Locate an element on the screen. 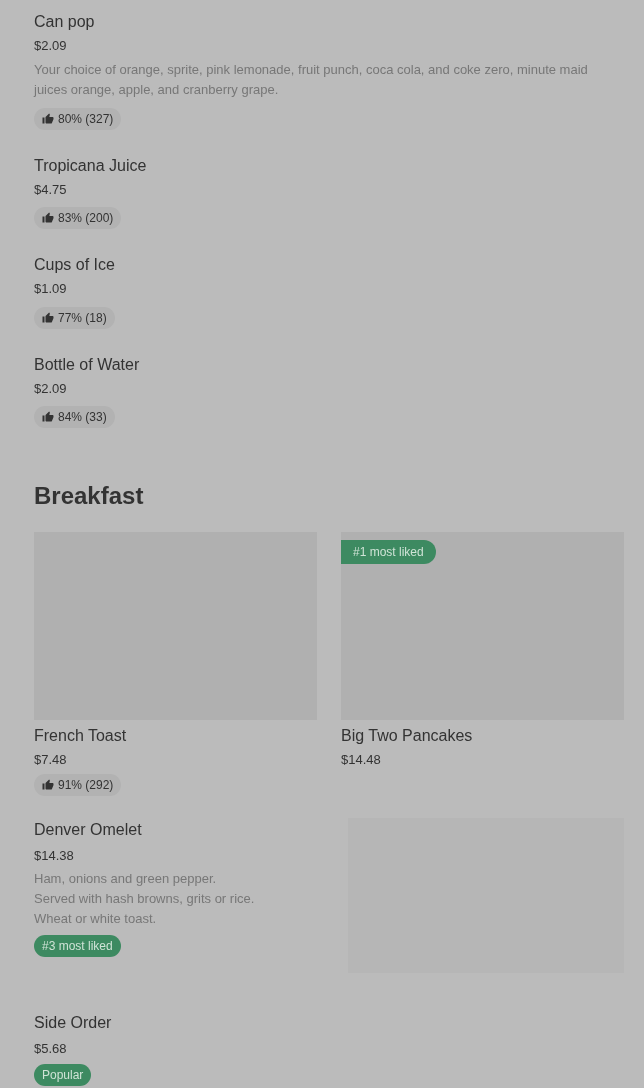  item-price: $1.09 is located at coordinates (50, 289).